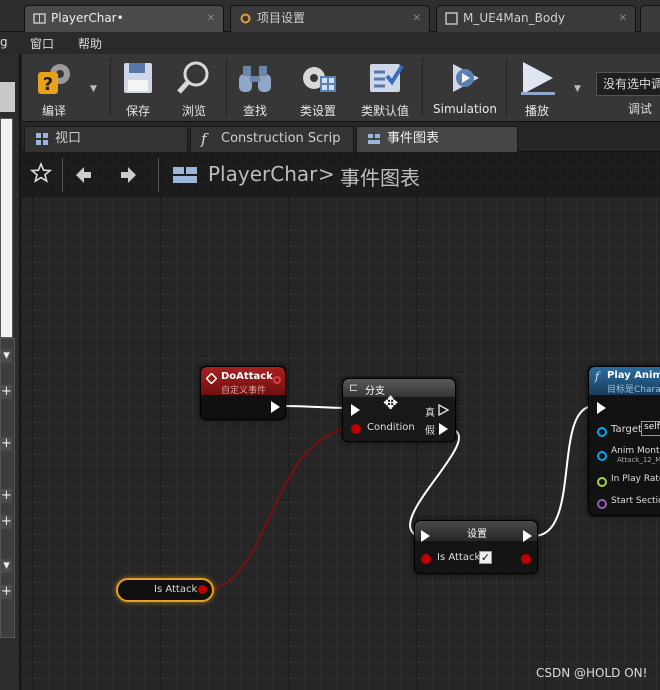  What do you see at coordinates (476, 547) in the screenshot?
I see `set-is-attack-node: 设置 Is Attack ✓` at bounding box center [476, 547].